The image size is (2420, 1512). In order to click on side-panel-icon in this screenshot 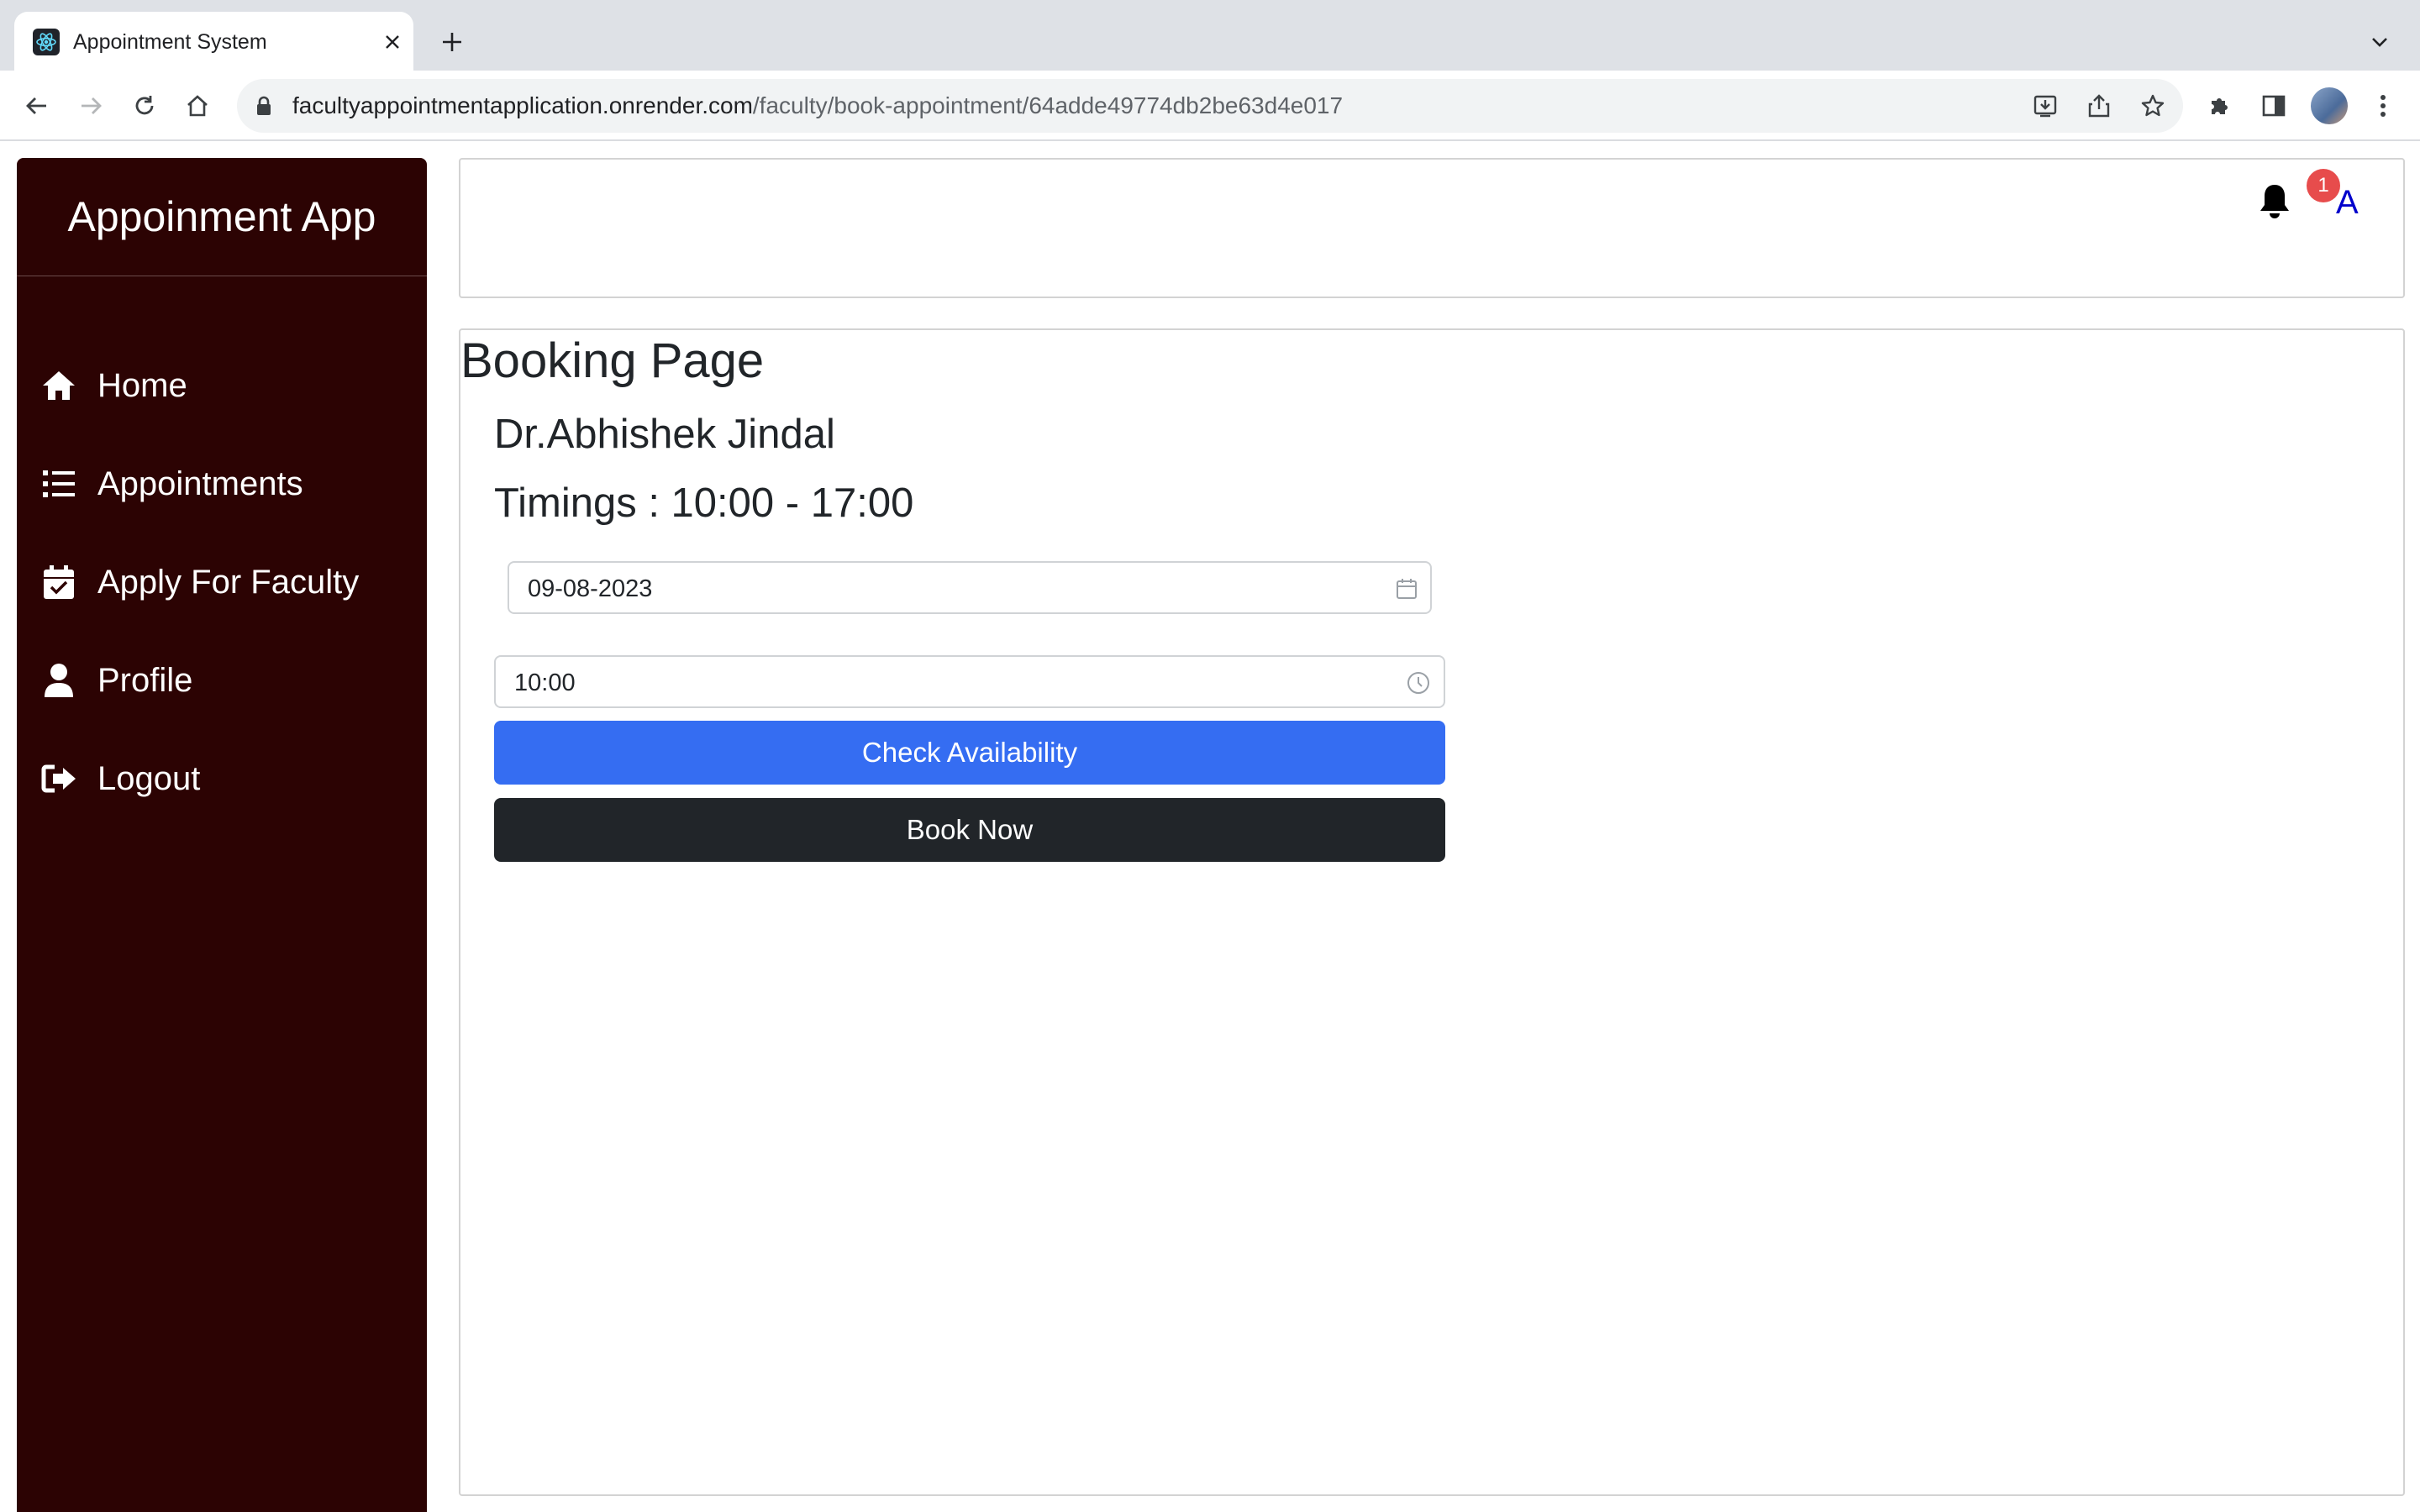, I will do `click(2273, 105)`.